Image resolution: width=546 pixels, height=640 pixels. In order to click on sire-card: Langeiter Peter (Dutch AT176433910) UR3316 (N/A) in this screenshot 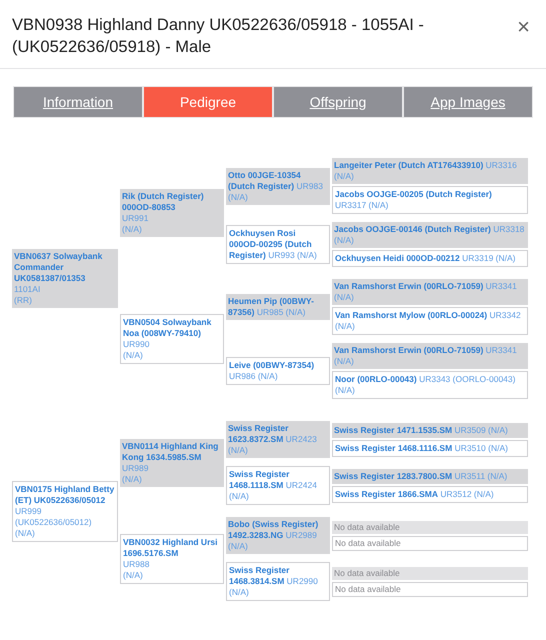, I will do `click(430, 171)`.